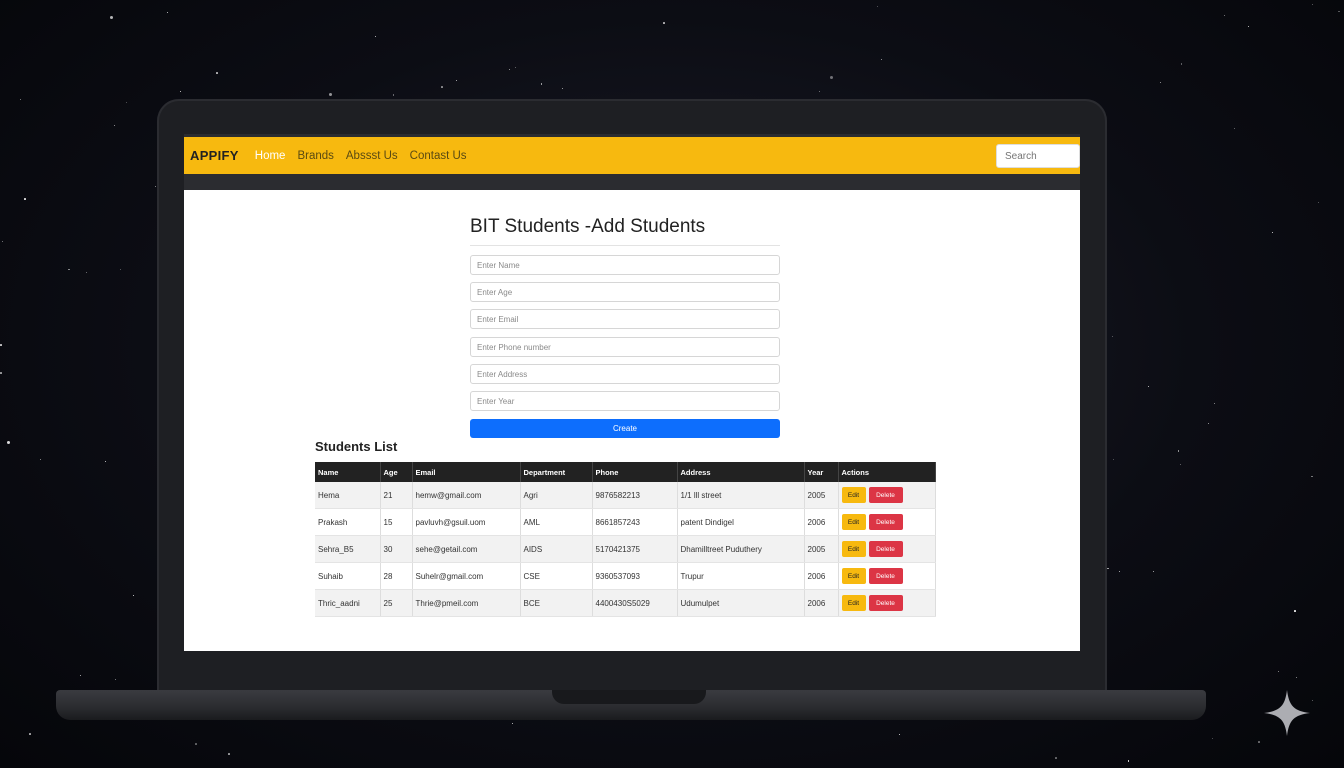  What do you see at coordinates (625, 245) in the screenshot?
I see `title-divider` at bounding box center [625, 245].